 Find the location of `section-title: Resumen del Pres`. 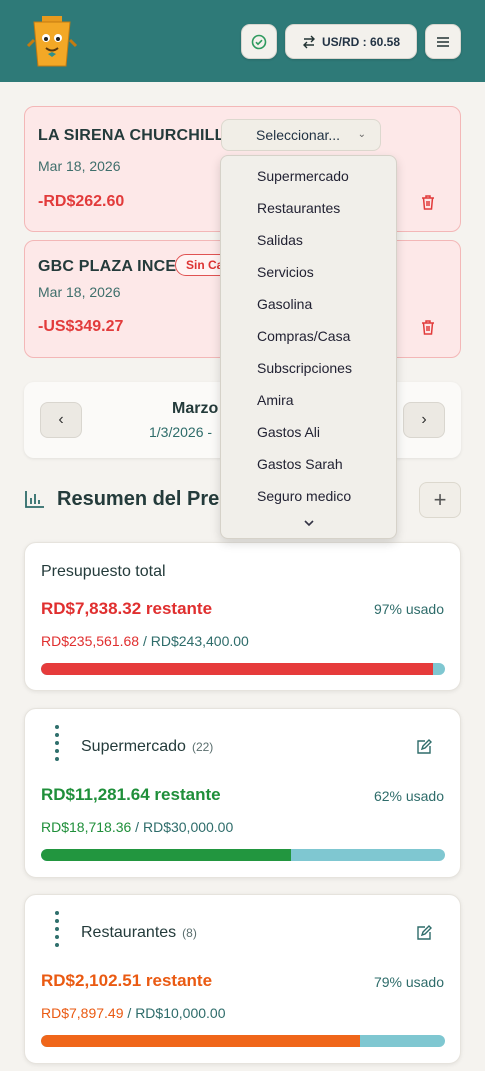

section-title: Resumen del Pres is located at coordinates (144, 499).